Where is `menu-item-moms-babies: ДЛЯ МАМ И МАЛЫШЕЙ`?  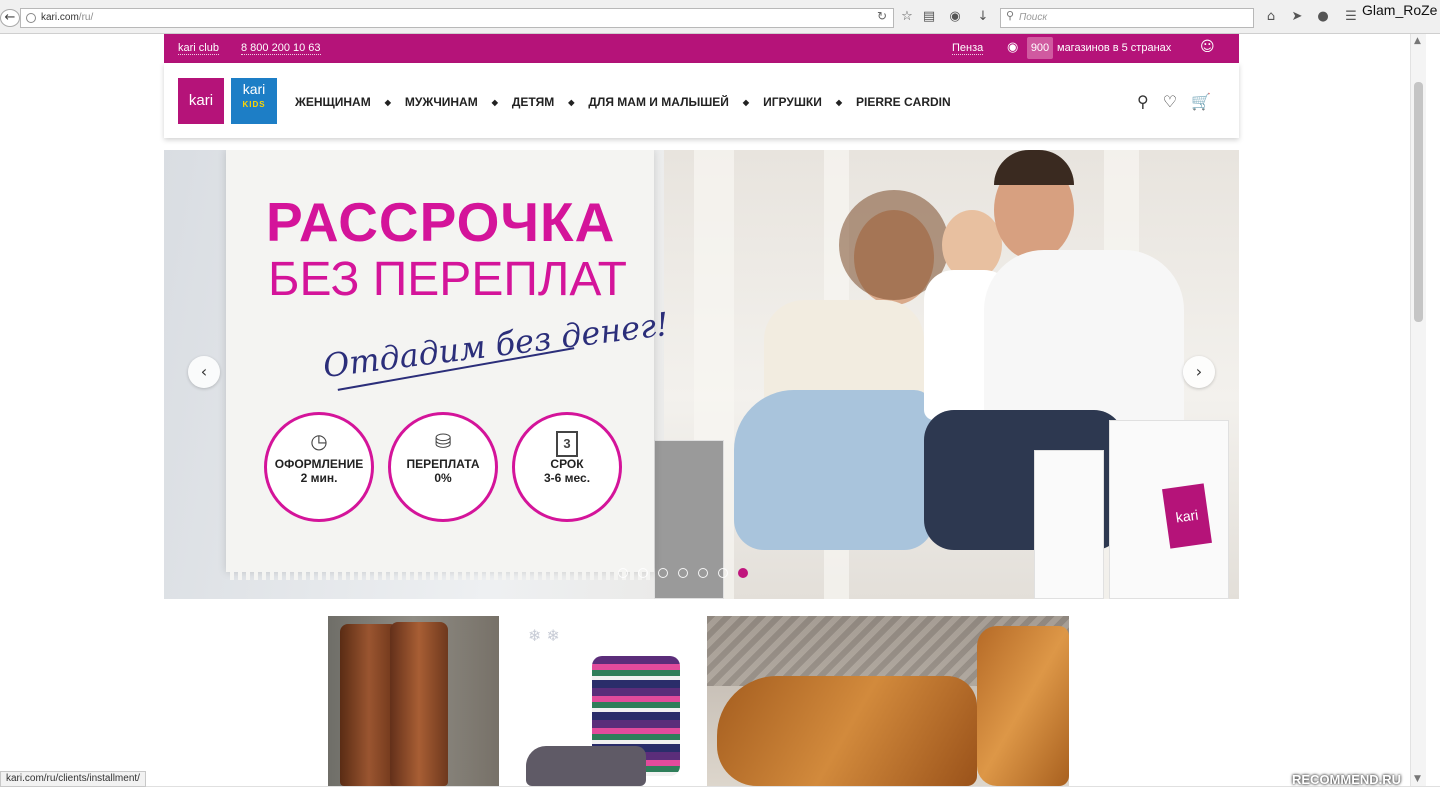
menu-item-moms-babies: ДЛЯ МАМ И МАЛЫШЕЙ is located at coordinates (658, 102).